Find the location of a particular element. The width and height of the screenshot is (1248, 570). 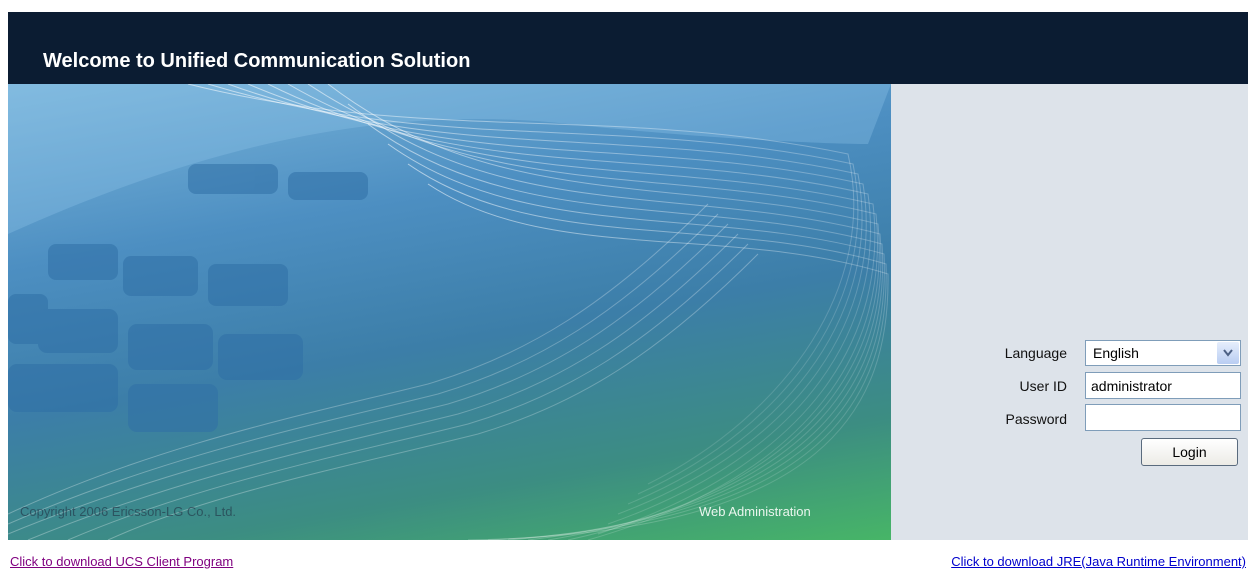

language-select-value: English is located at coordinates (1116, 353).